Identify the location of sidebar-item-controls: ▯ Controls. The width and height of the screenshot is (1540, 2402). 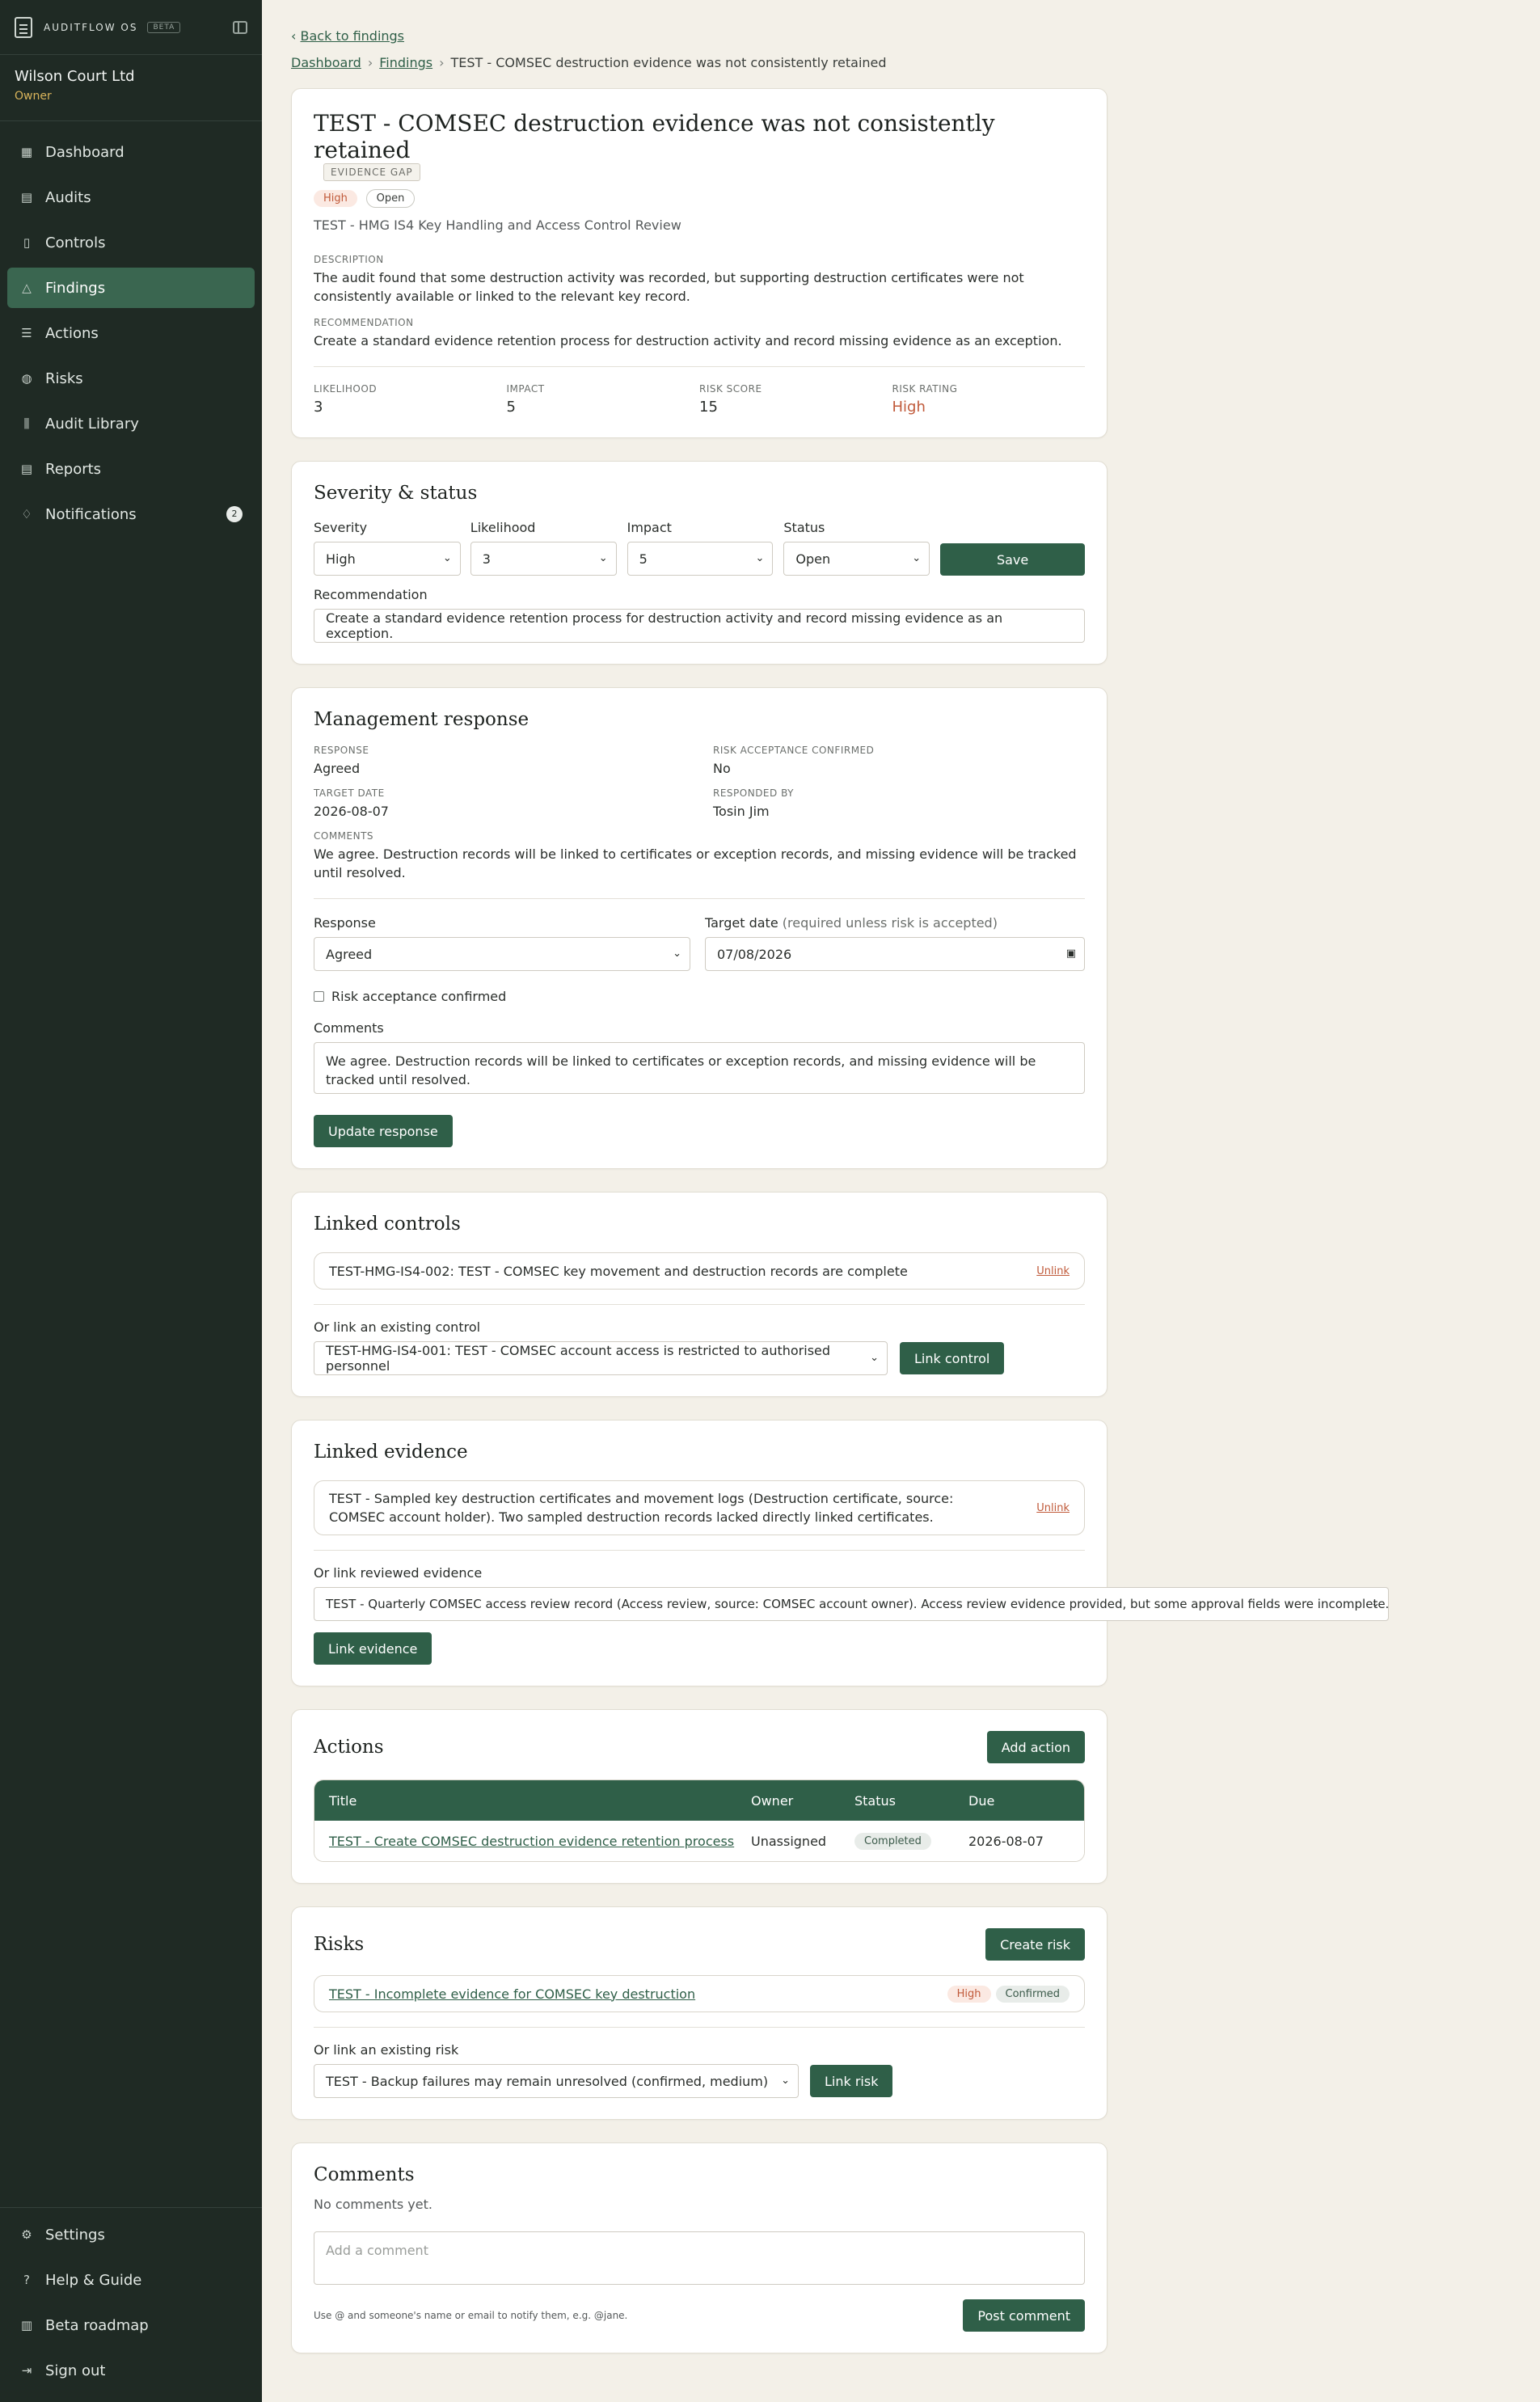
(131, 242).